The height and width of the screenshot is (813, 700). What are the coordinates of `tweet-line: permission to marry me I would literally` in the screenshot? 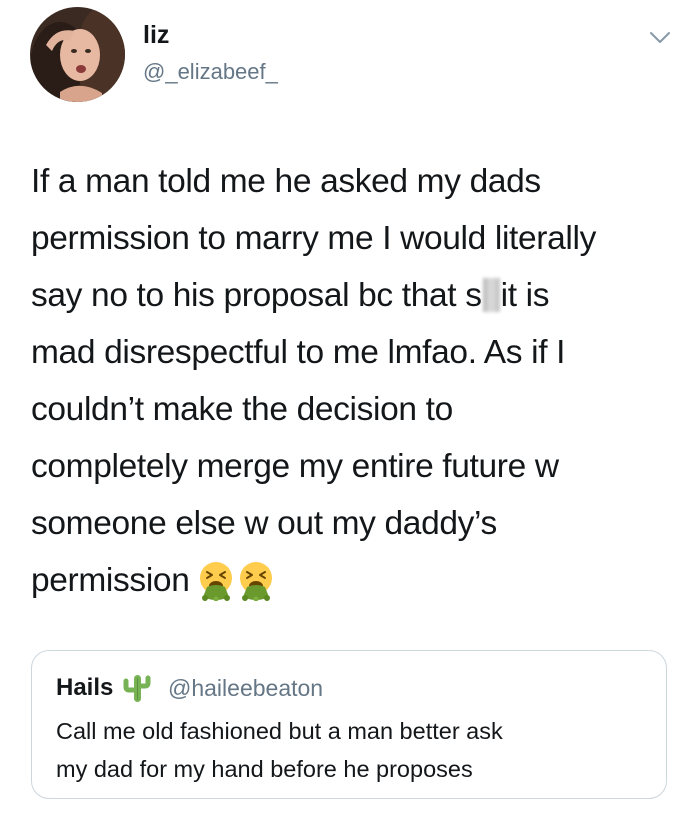 It's located at (313, 238).